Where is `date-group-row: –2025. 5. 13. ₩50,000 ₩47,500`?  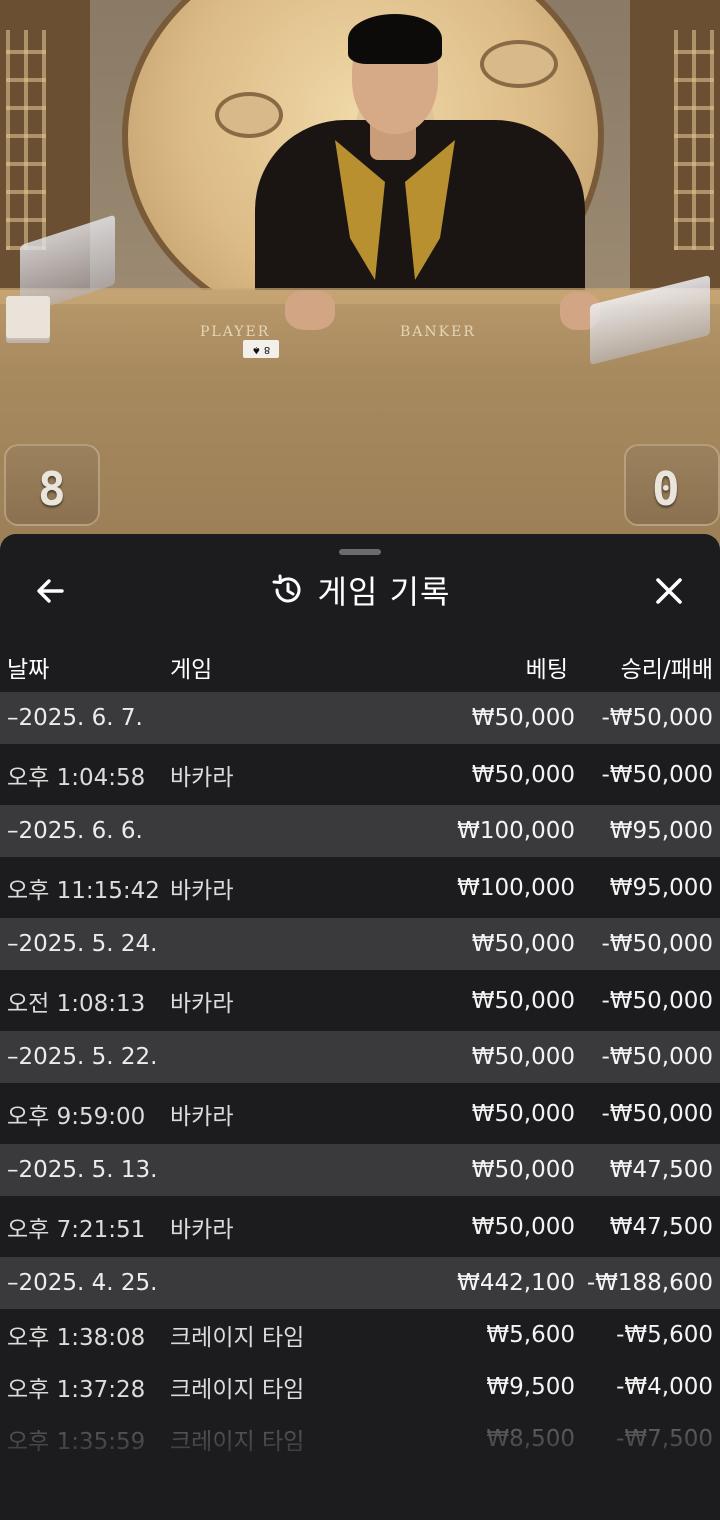 date-group-row: –2025. 5. 13. ₩50,000 ₩47,500 is located at coordinates (360, 1170).